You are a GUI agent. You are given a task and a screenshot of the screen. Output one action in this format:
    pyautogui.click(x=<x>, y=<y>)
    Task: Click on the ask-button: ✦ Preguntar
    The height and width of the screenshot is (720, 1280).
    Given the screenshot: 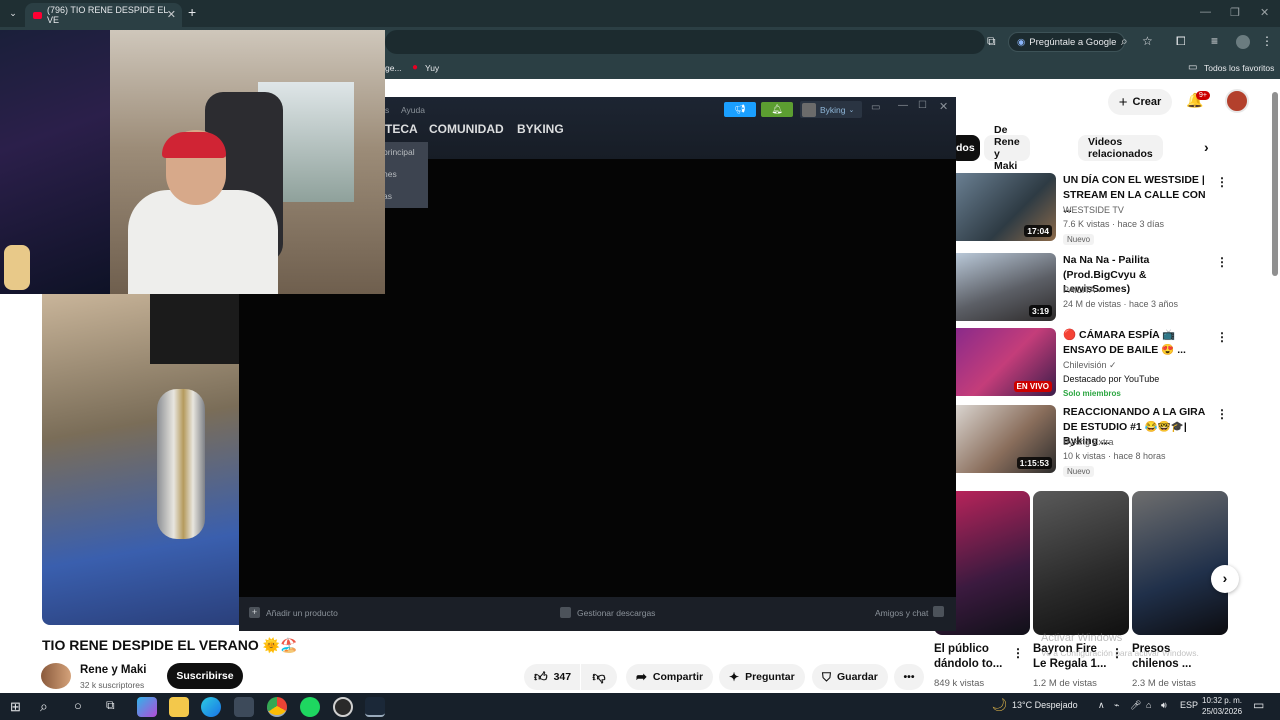 What is the action you would take?
    pyautogui.click(x=762, y=677)
    